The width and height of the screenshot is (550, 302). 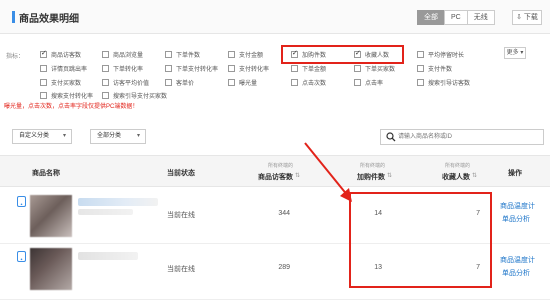 I want to click on annotation-arrow-icon, so click(x=328, y=172).